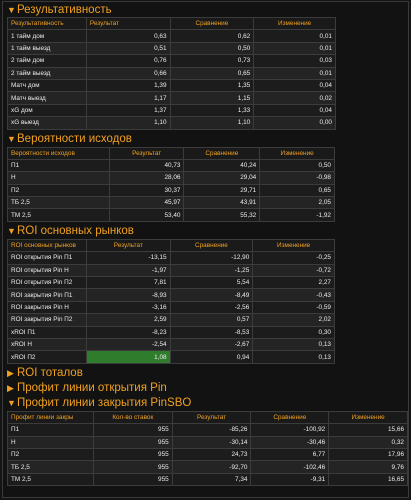 The image size is (411, 500). Describe the element at coordinates (128, 307) in the screenshot. I see `table-cell: -3,16` at that location.